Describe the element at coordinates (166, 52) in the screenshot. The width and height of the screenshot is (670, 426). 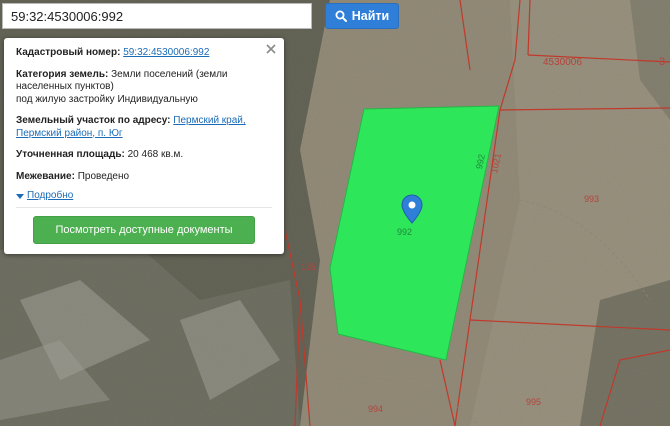
I see `cadastral-number-link: 59:32:4530006:992` at that location.